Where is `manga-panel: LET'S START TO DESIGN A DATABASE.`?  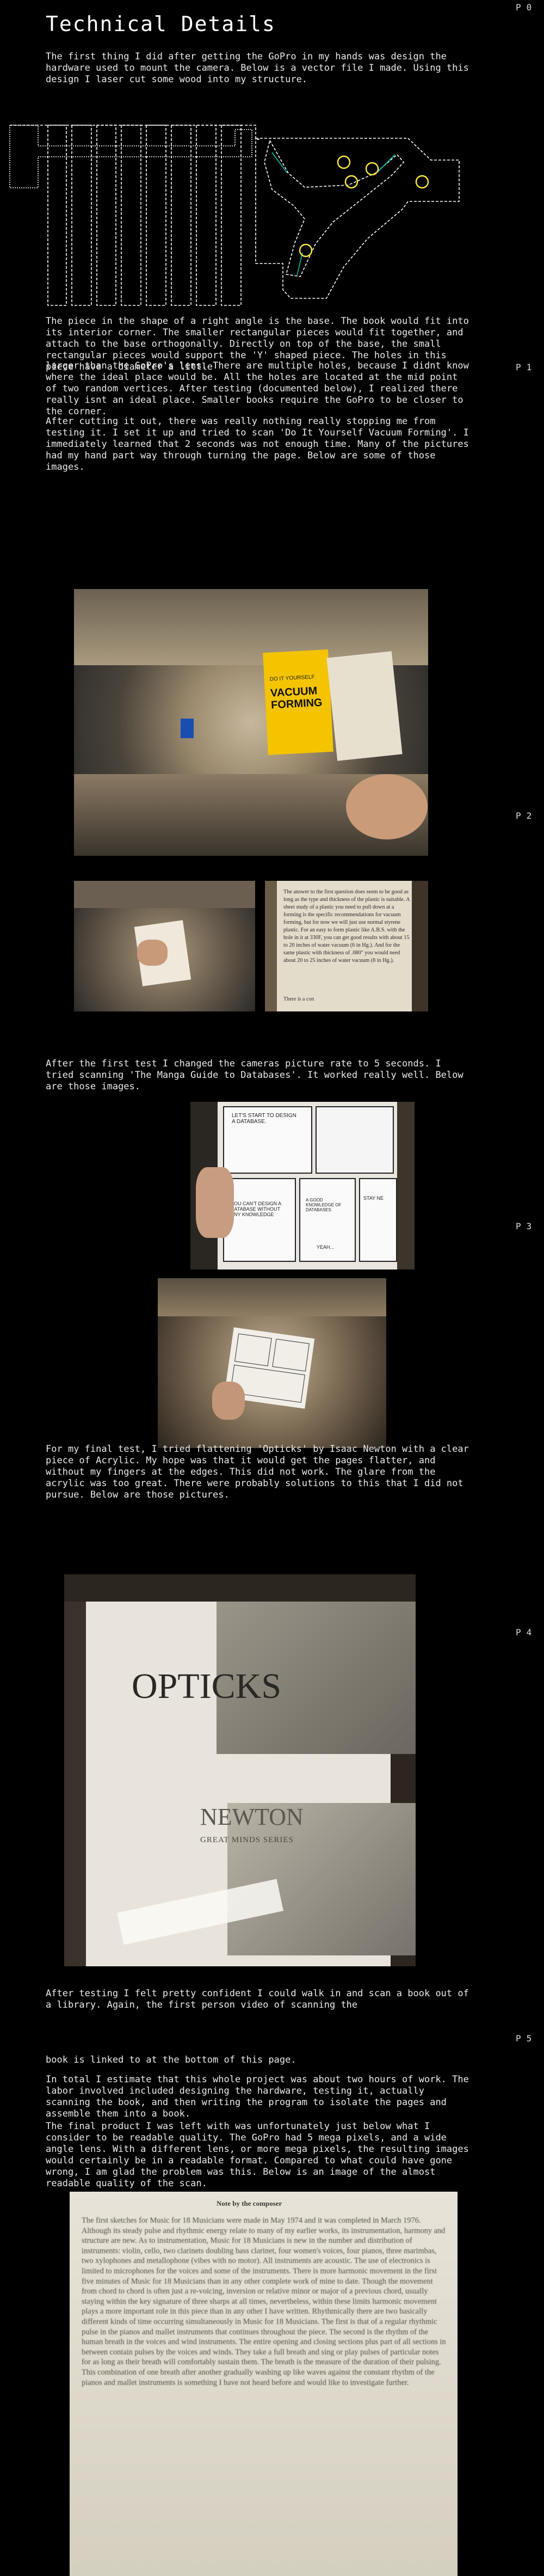
manga-panel: LET'S START TO DESIGN A DATABASE. is located at coordinates (267, 1140).